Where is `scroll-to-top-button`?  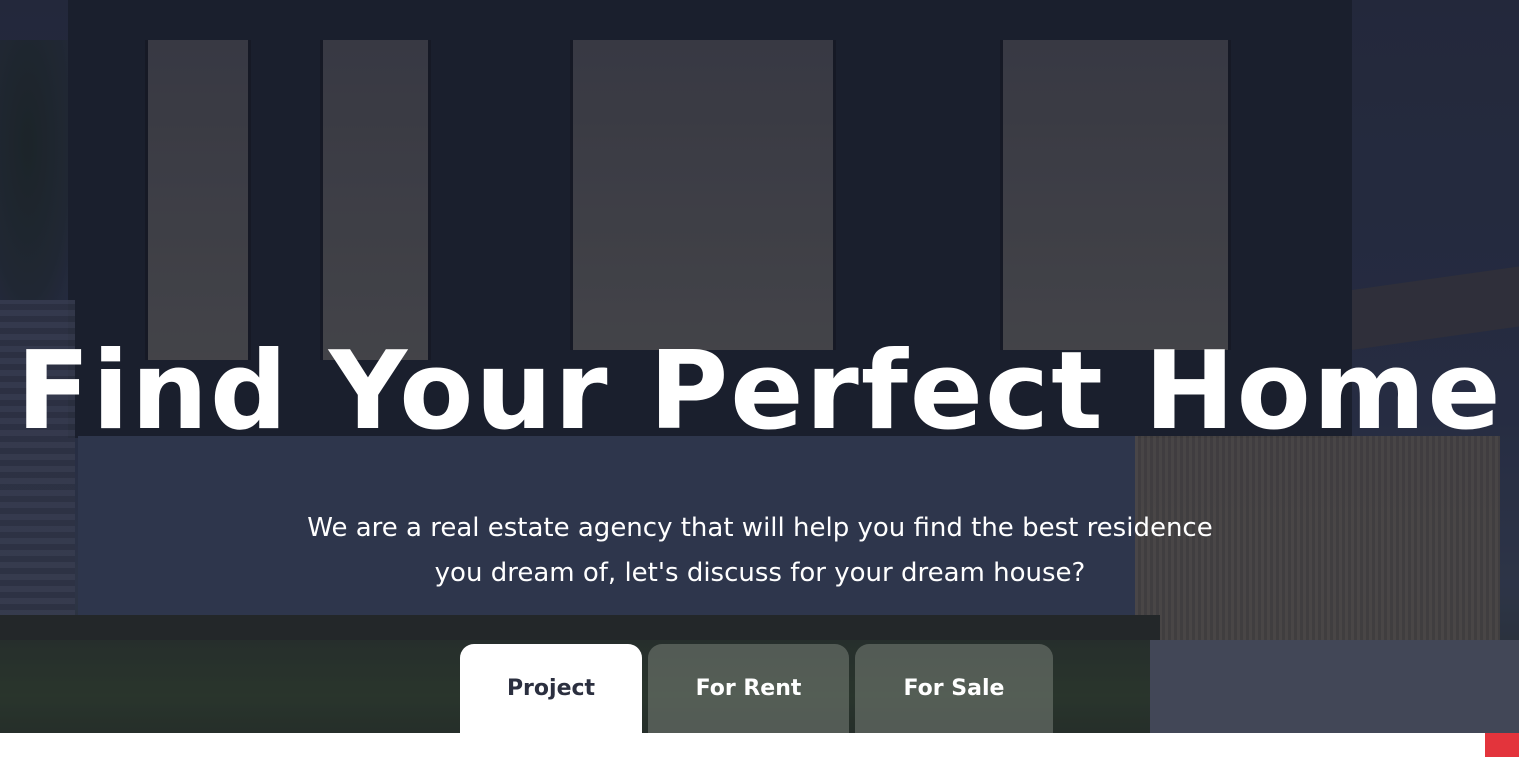 scroll-to-top-button is located at coordinates (1502, 745).